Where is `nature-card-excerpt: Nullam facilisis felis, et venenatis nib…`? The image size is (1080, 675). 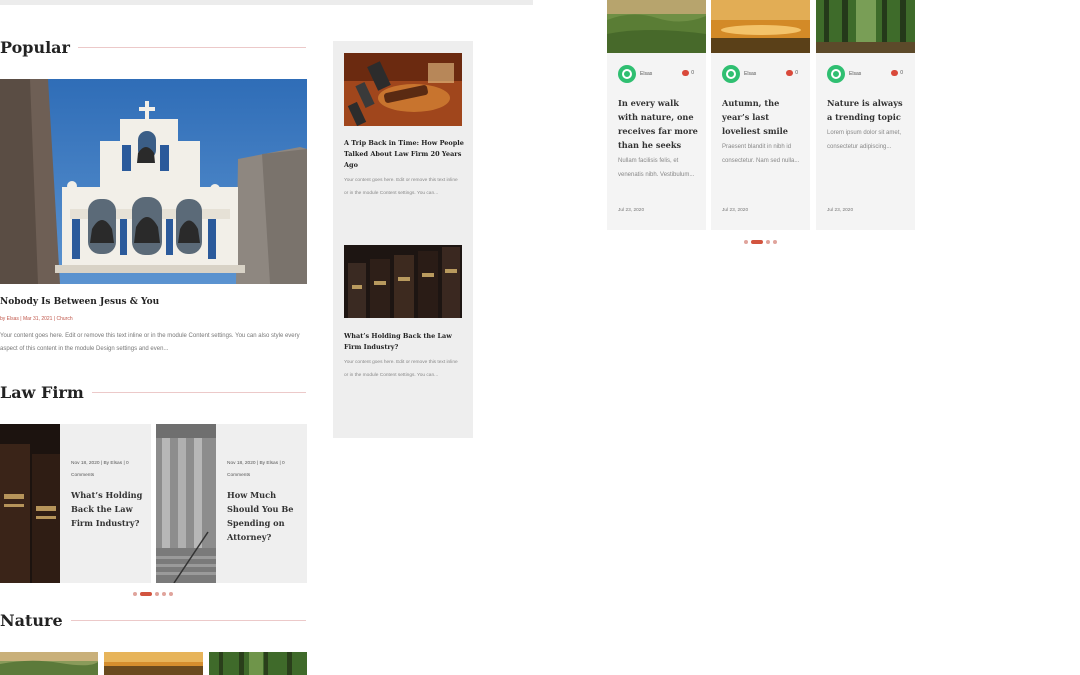
nature-card-excerpt: Nullam facilisis felis, et venenatis nib… is located at coordinates (656, 168).